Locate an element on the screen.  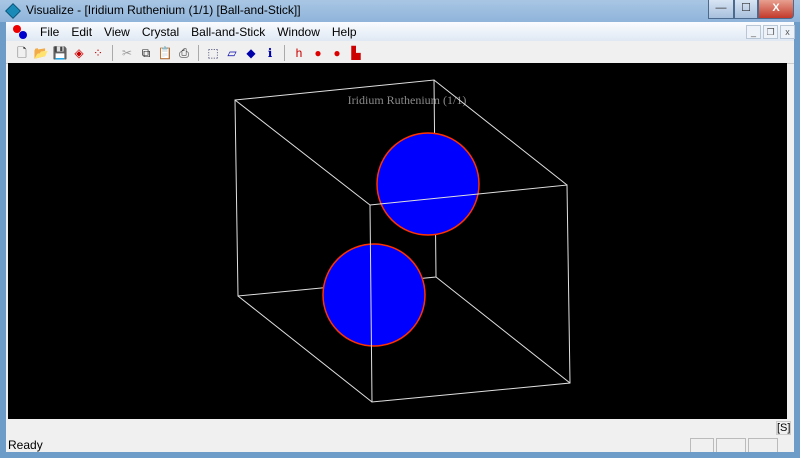
menu-crystal: Crystal is located at coordinates (160, 32).